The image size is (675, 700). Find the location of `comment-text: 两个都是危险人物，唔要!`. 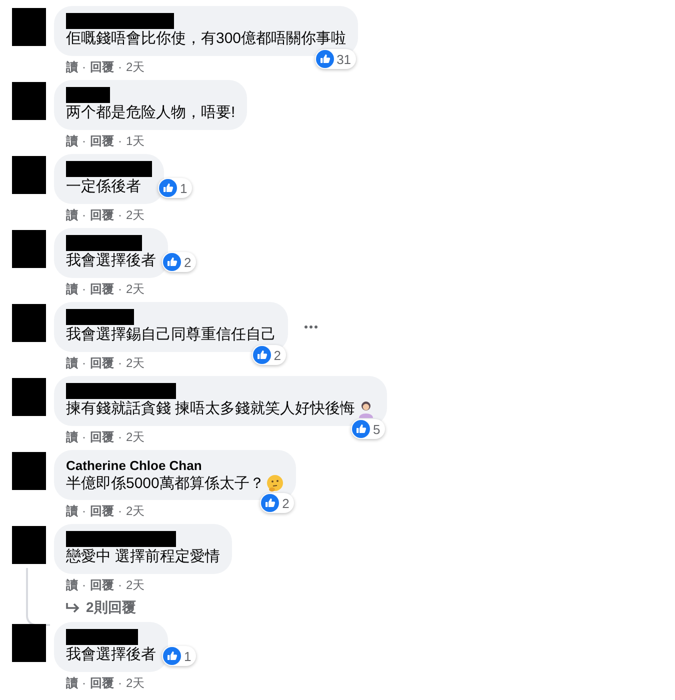

comment-text: 两个都是危险人物，唔要! is located at coordinates (151, 113).